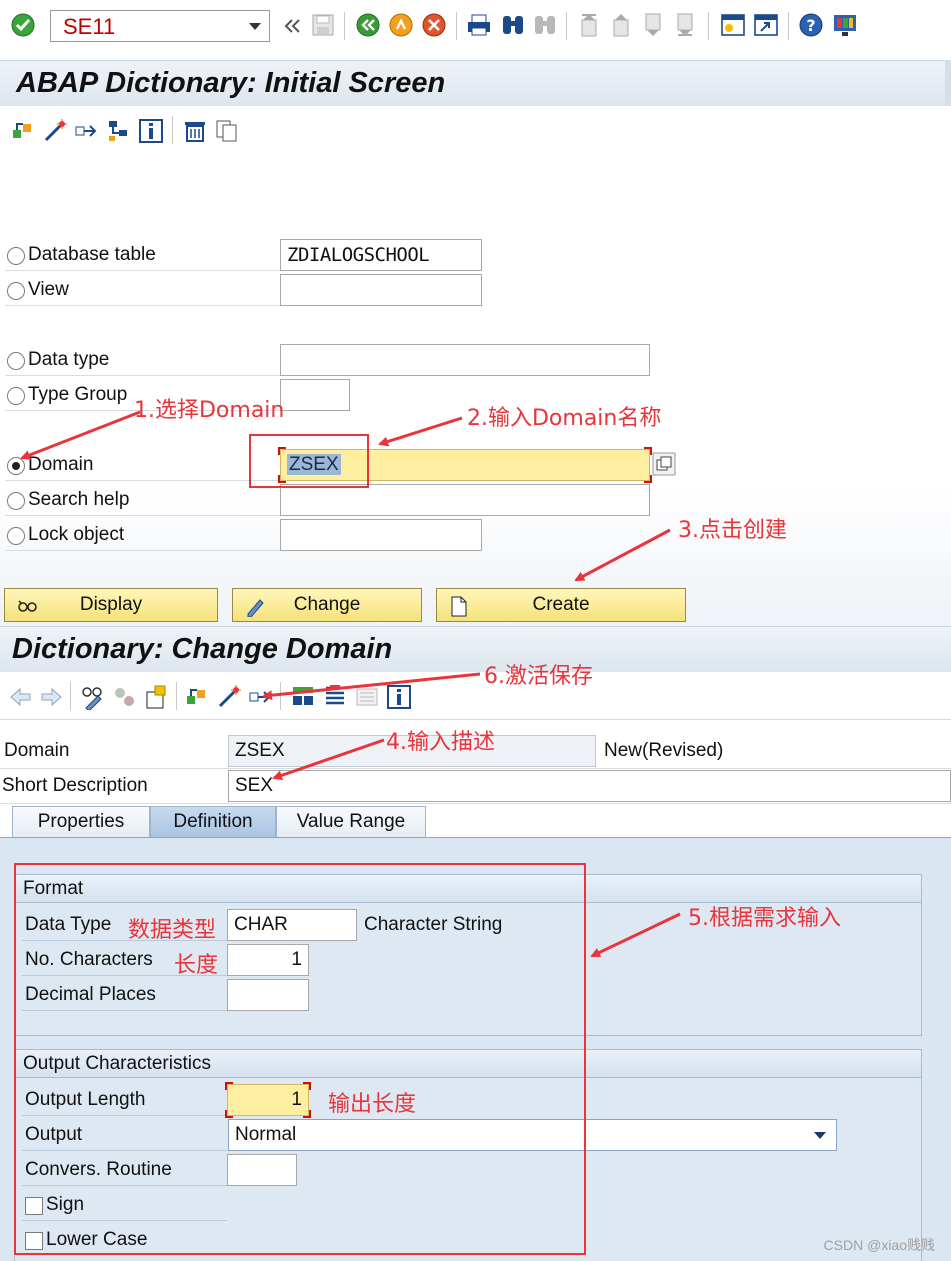  Describe the element at coordinates (589, 25) in the screenshot. I see `first-page-icon` at that location.